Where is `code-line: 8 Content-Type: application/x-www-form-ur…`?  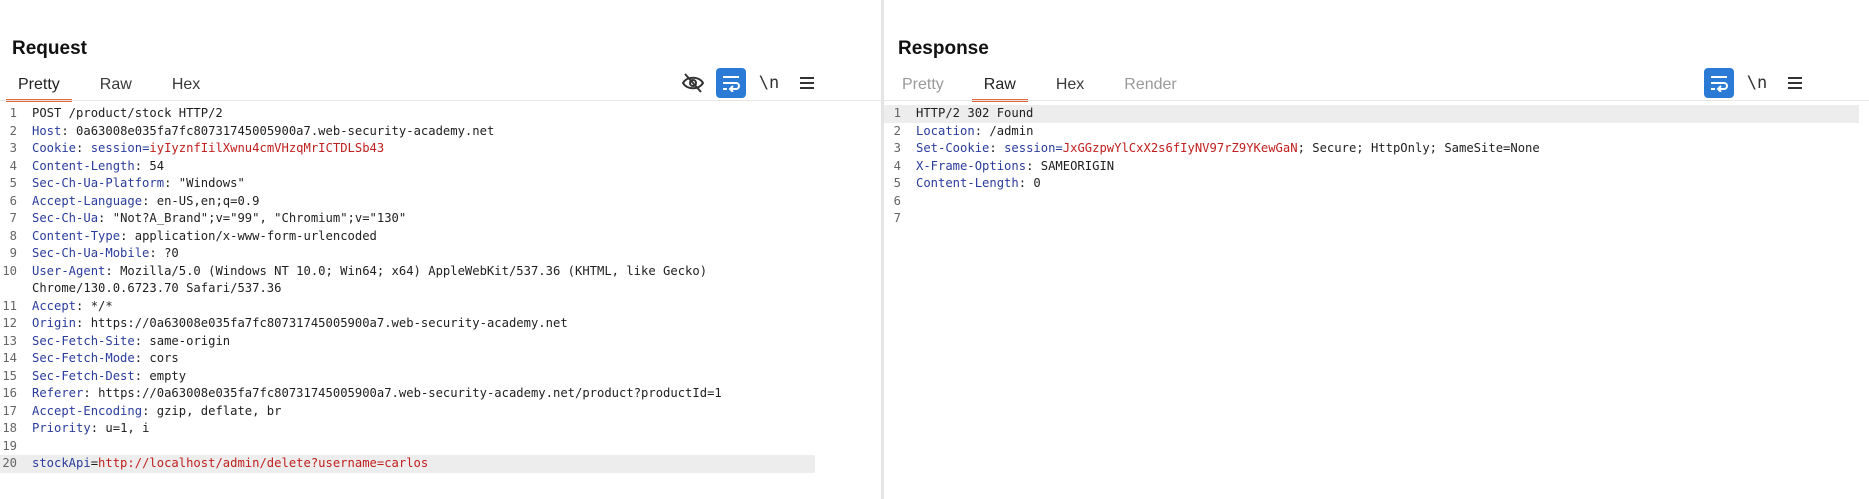 code-line: 8 Content-Type: application/x-www-form-ur… is located at coordinates (193, 235).